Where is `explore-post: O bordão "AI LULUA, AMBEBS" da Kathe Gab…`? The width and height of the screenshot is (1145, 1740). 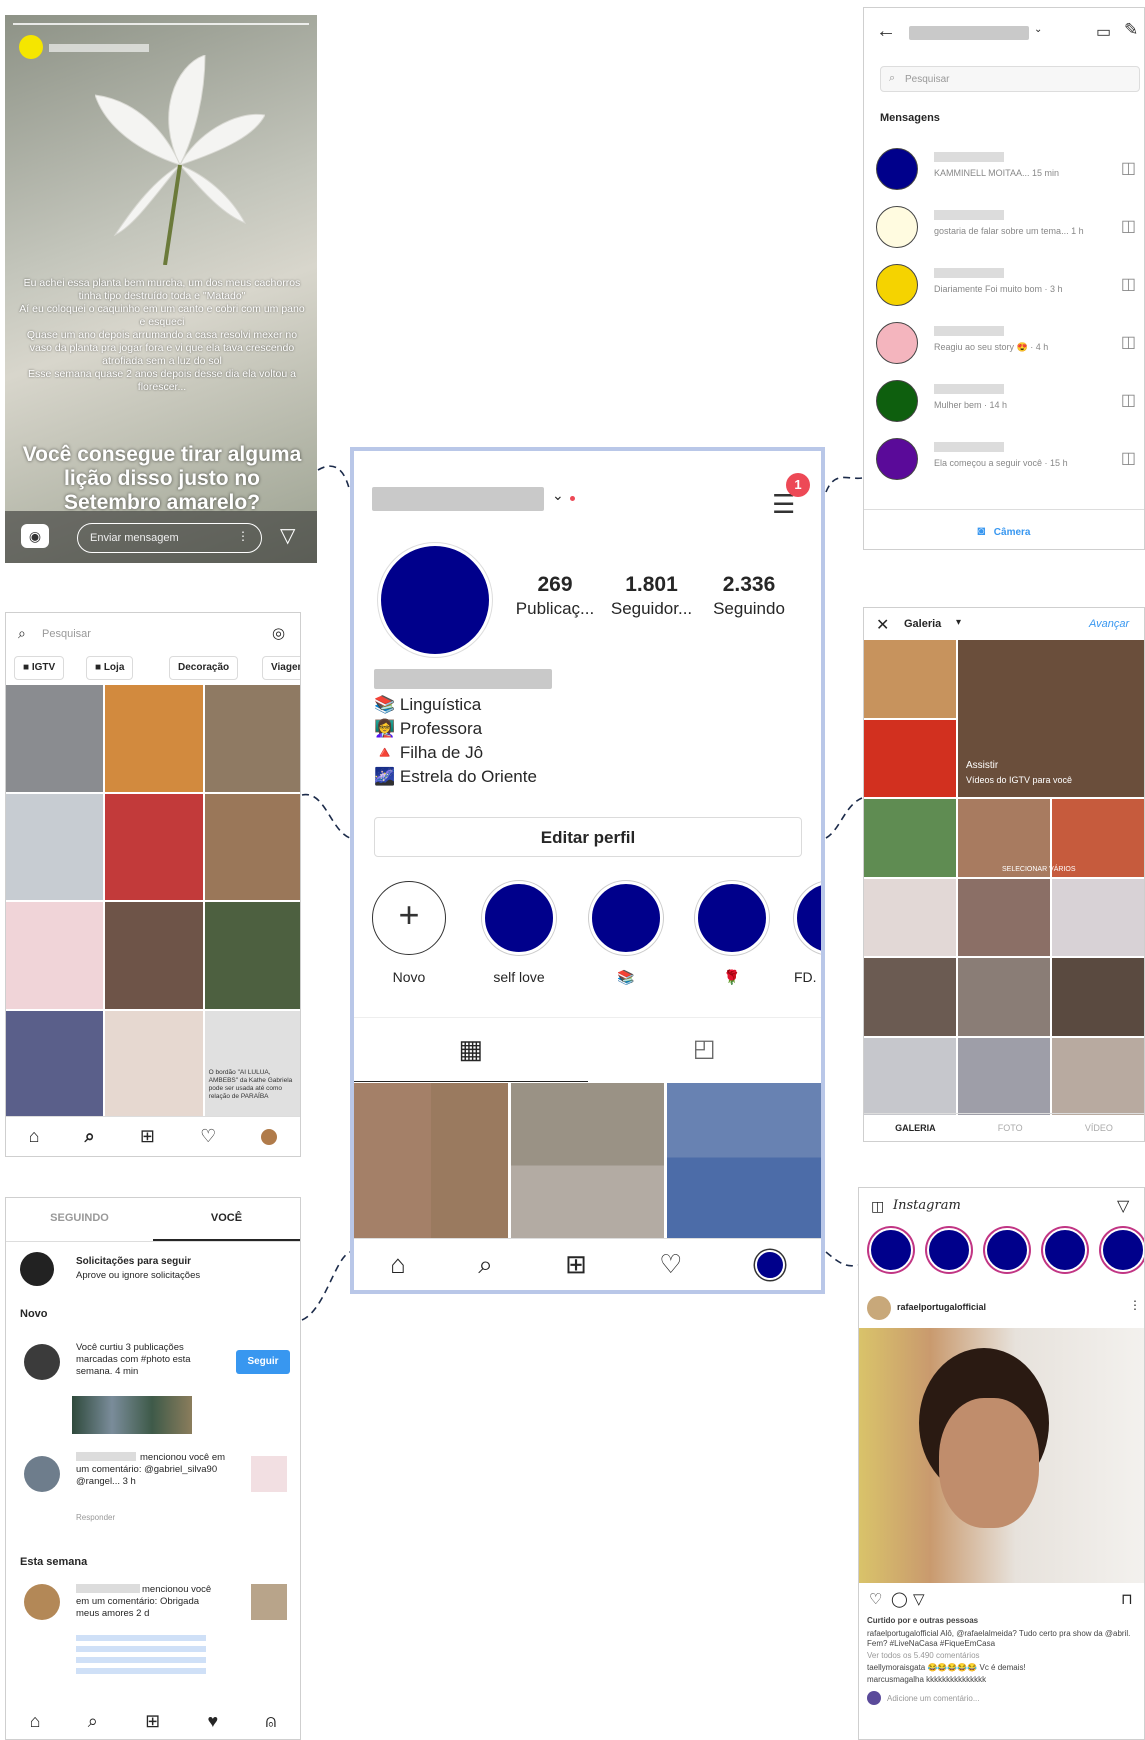
explore-post: O bordão "AI LULUA, AMBEBS" da Kathe Gab… is located at coordinates (252, 1063).